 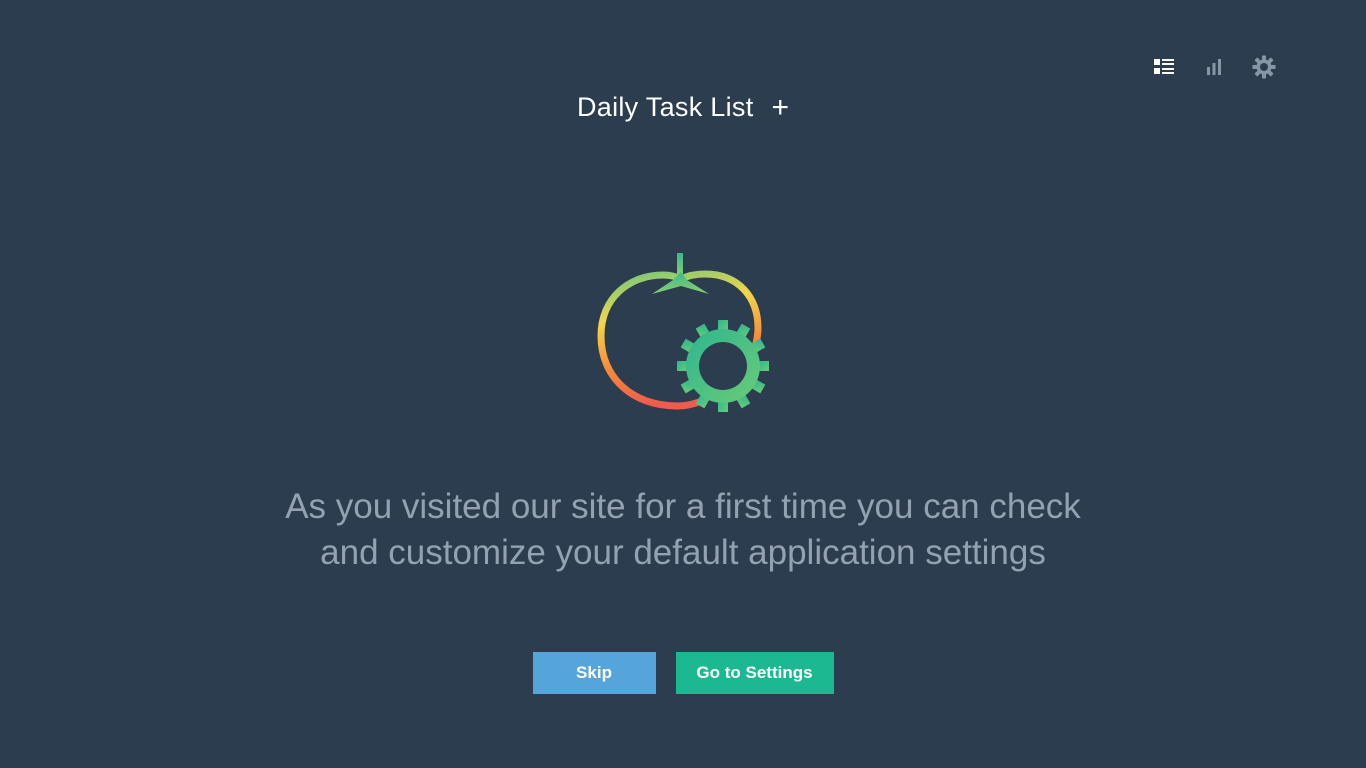 I want to click on page-title: Daily Task List, so click(x=665, y=107).